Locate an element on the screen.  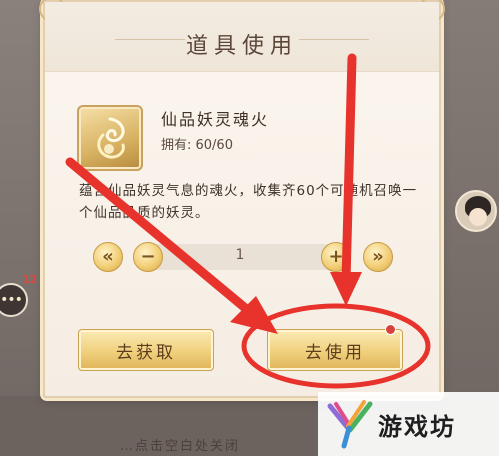
chat-badge: 12 is located at coordinates (30, 279).